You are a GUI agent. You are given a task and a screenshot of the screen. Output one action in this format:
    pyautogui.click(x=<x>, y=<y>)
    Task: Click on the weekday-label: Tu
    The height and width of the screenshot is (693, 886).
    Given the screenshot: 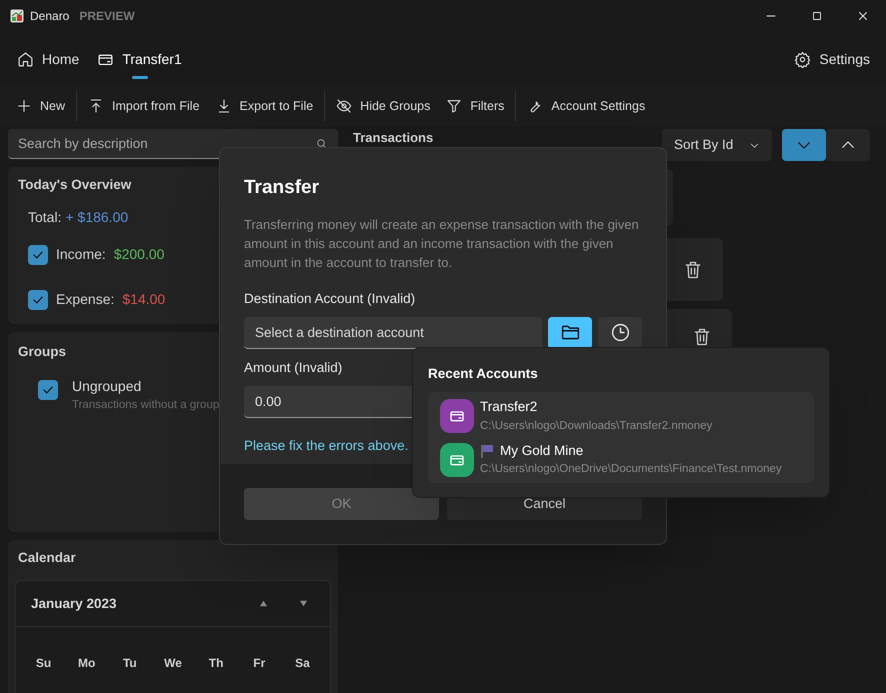 What is the action you would take?
    pyautogui.click(x=129, y=663)
    